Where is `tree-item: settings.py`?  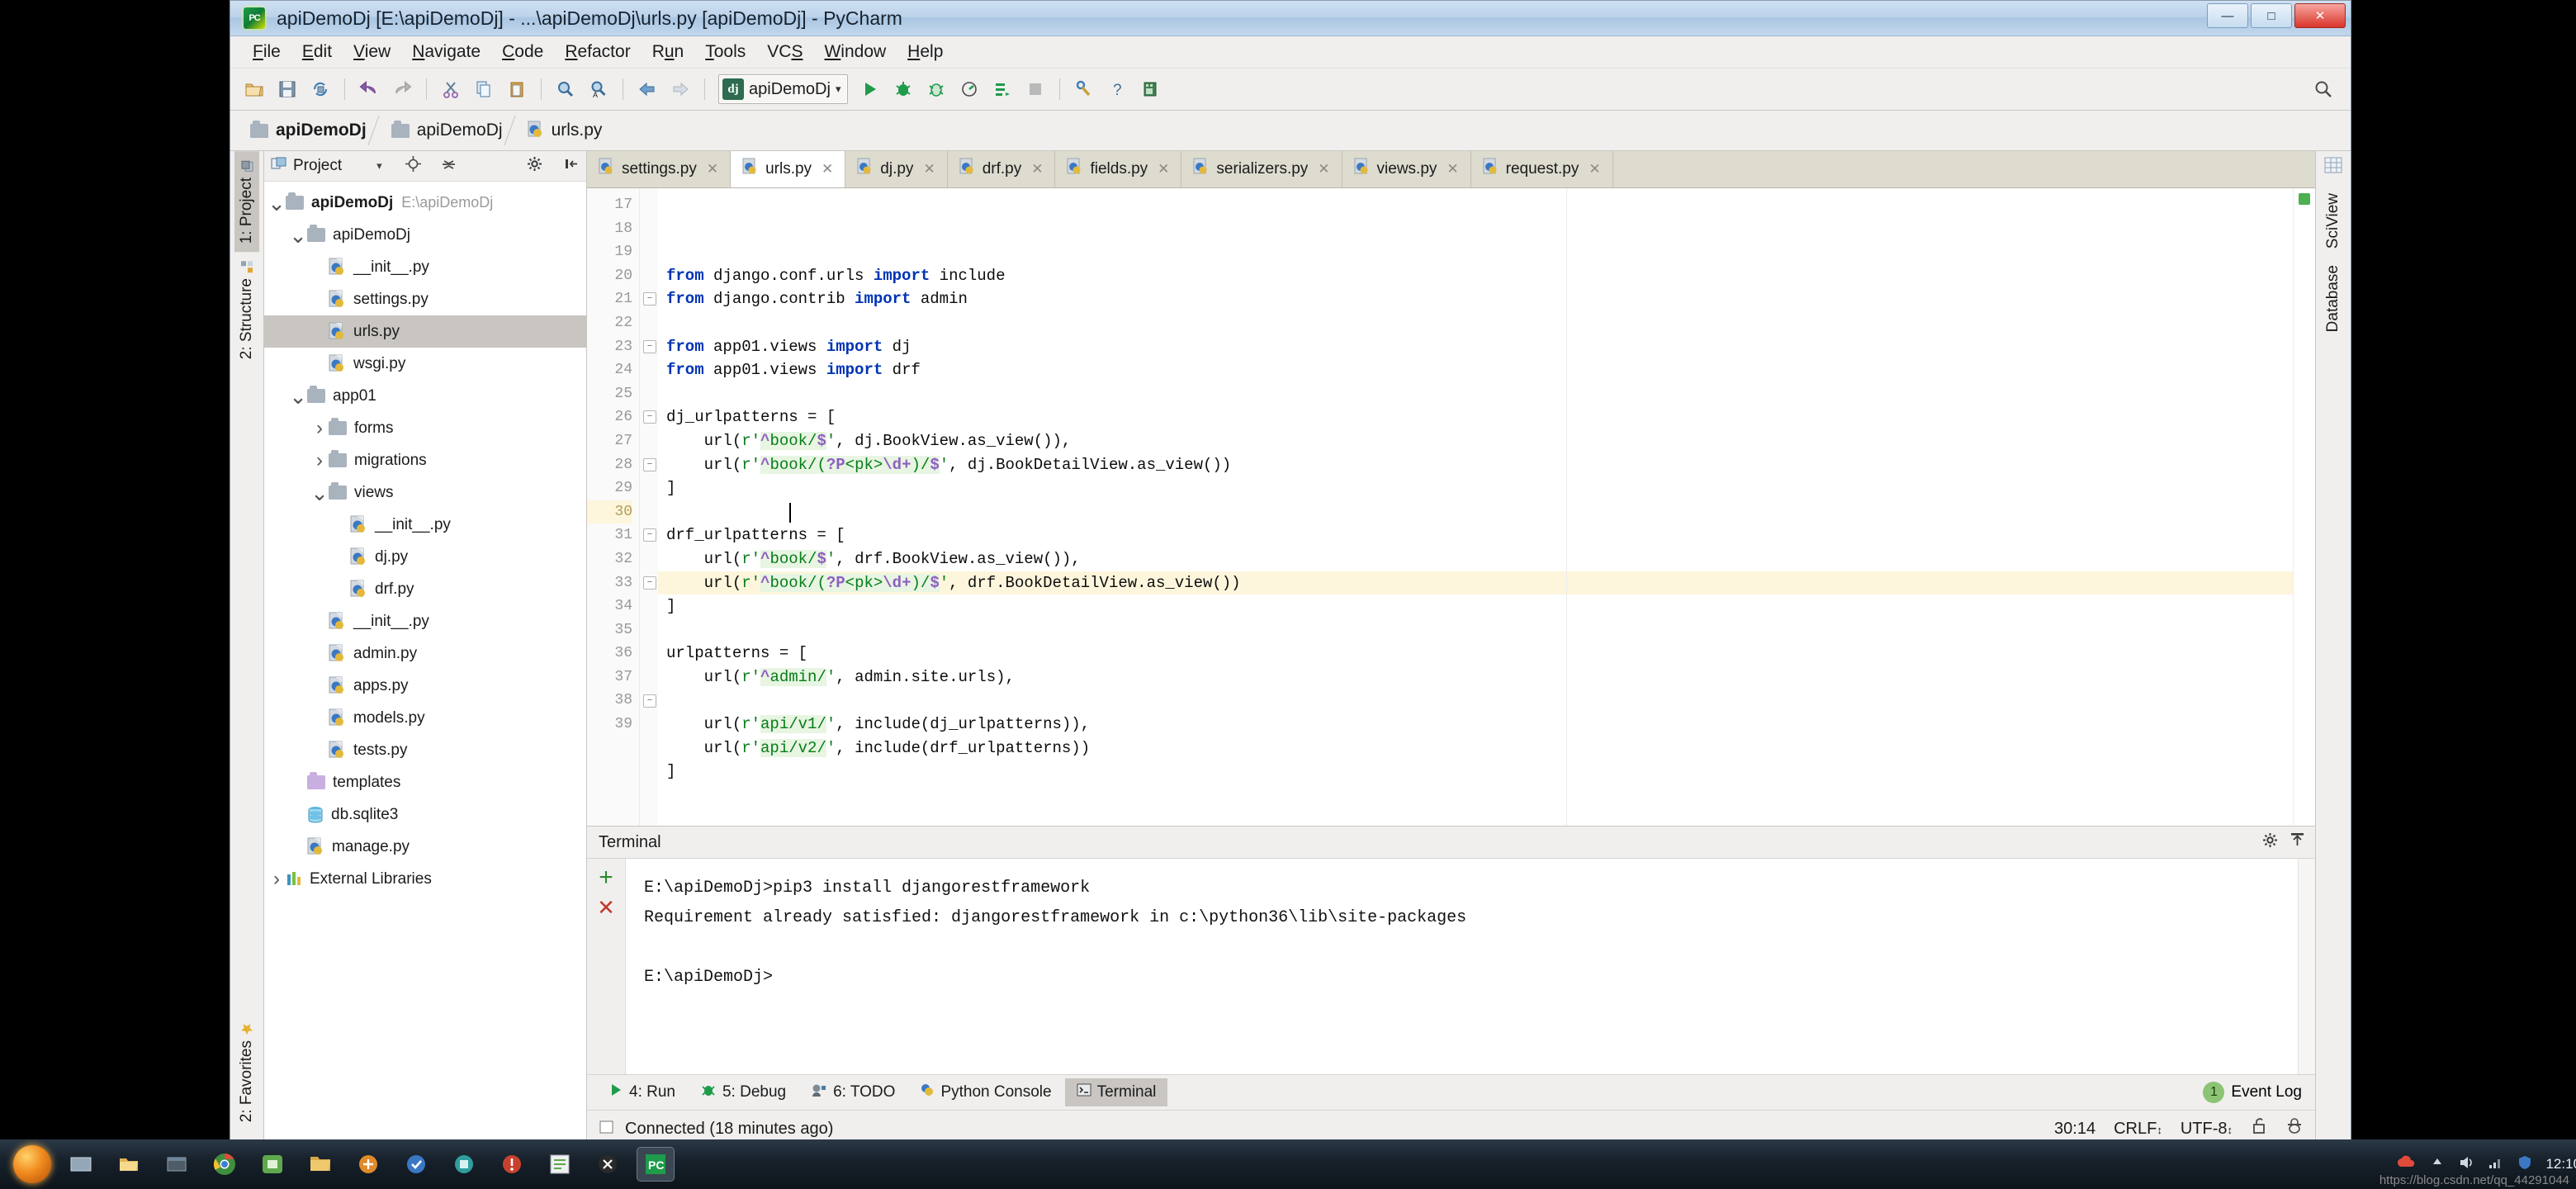
tree-item: settings.py is located at coordinates (425, 299).